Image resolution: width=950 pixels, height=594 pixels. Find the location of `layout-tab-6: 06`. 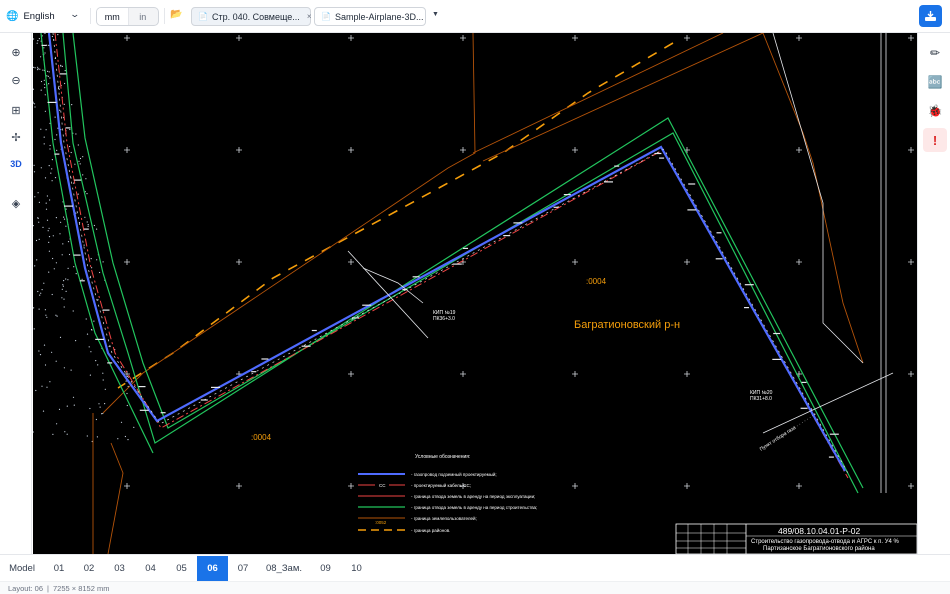

layout-tab-6: 06 is located at coordinates (212, 568).